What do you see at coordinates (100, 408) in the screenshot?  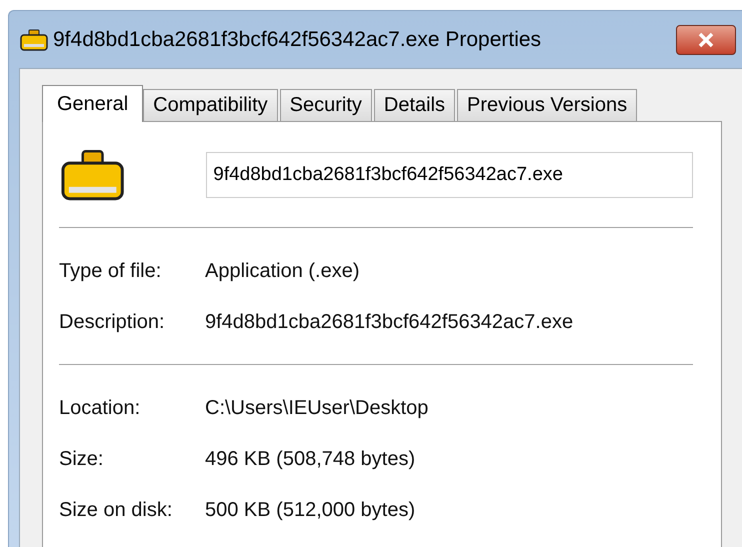 I see `property-label: Location:` at bounding box center [100, 408].